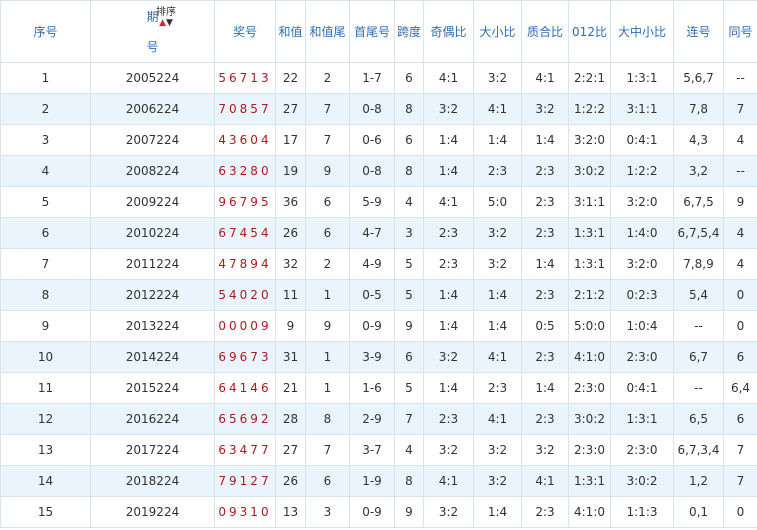 Image resolution: width=757 pixels, height=530 pixels. Describe the element at coordinates (45, 512) in the screenshot. I see `cell-index: 15` at that location.